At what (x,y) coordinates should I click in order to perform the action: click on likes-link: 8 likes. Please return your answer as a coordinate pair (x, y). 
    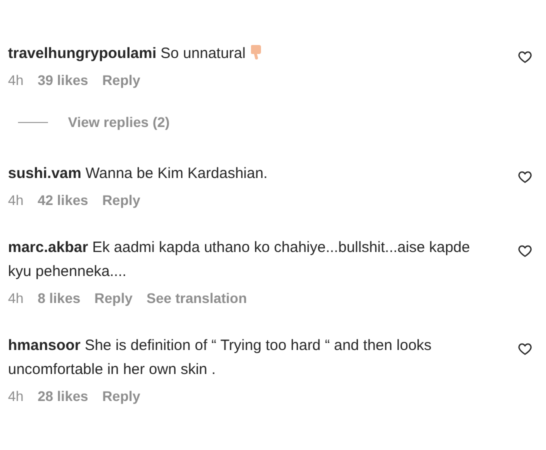
    Looking at the image, I should click on (59, 298).